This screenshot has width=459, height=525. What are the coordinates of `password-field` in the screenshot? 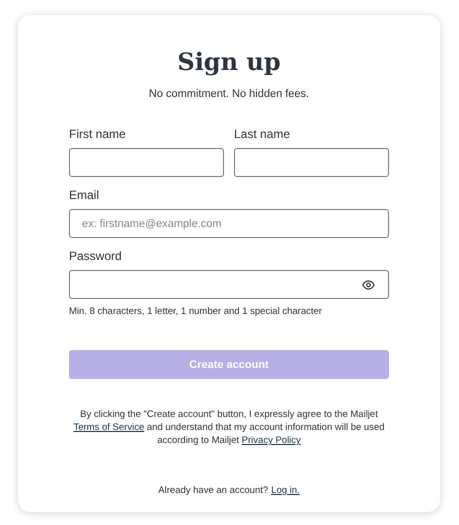 It's located at (229, 284).